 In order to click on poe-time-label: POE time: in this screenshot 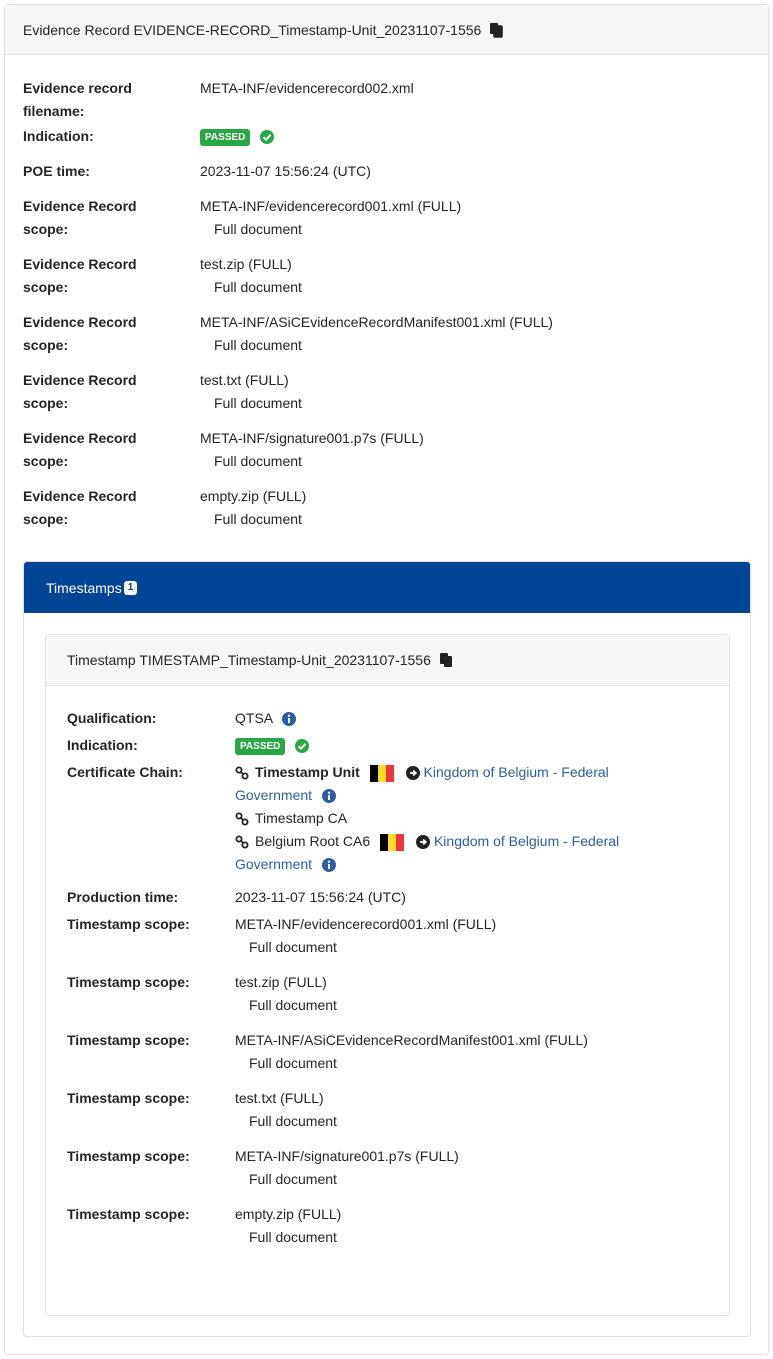, I will do `click(56, 171)`.